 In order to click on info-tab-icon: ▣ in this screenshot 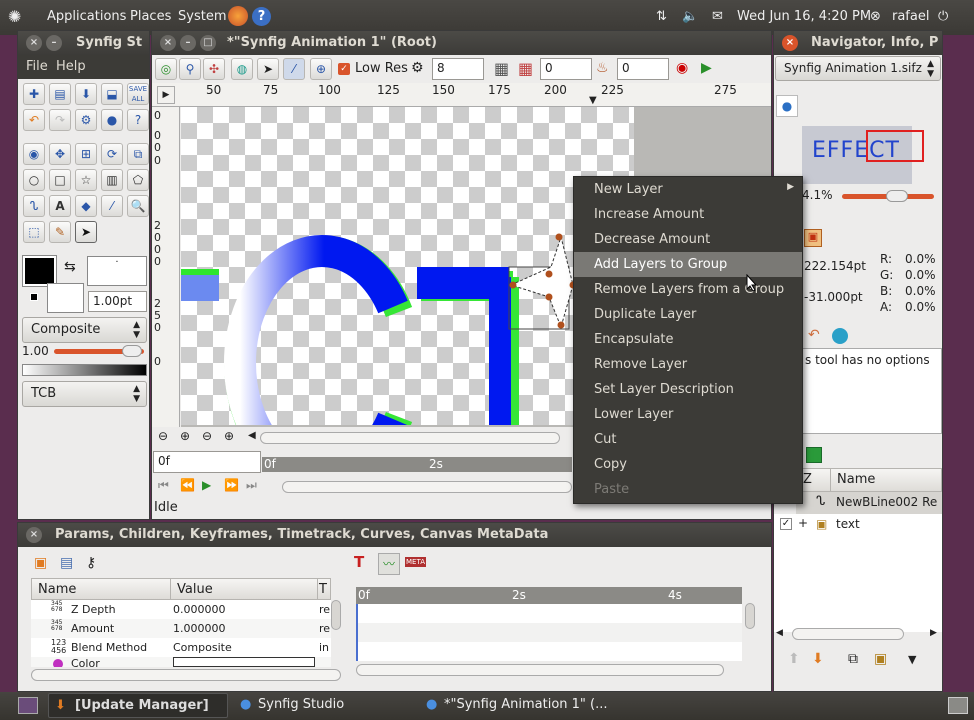, I will do `click(813, 238)`.